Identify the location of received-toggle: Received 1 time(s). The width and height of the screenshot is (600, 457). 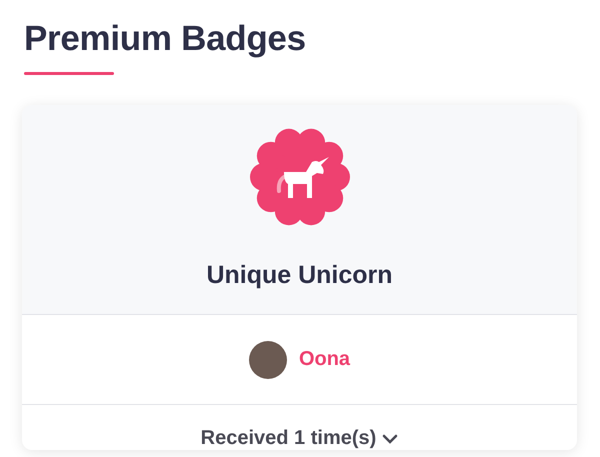
(299, 438).